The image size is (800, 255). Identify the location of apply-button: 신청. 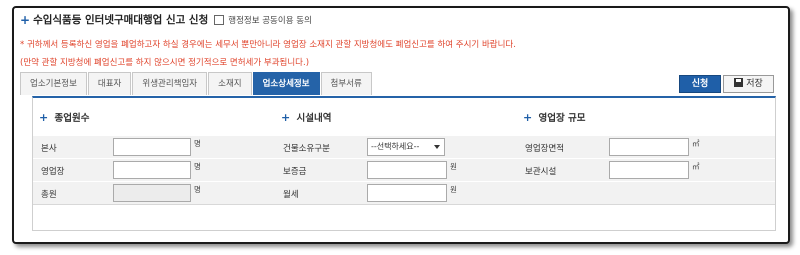
(700, 84).